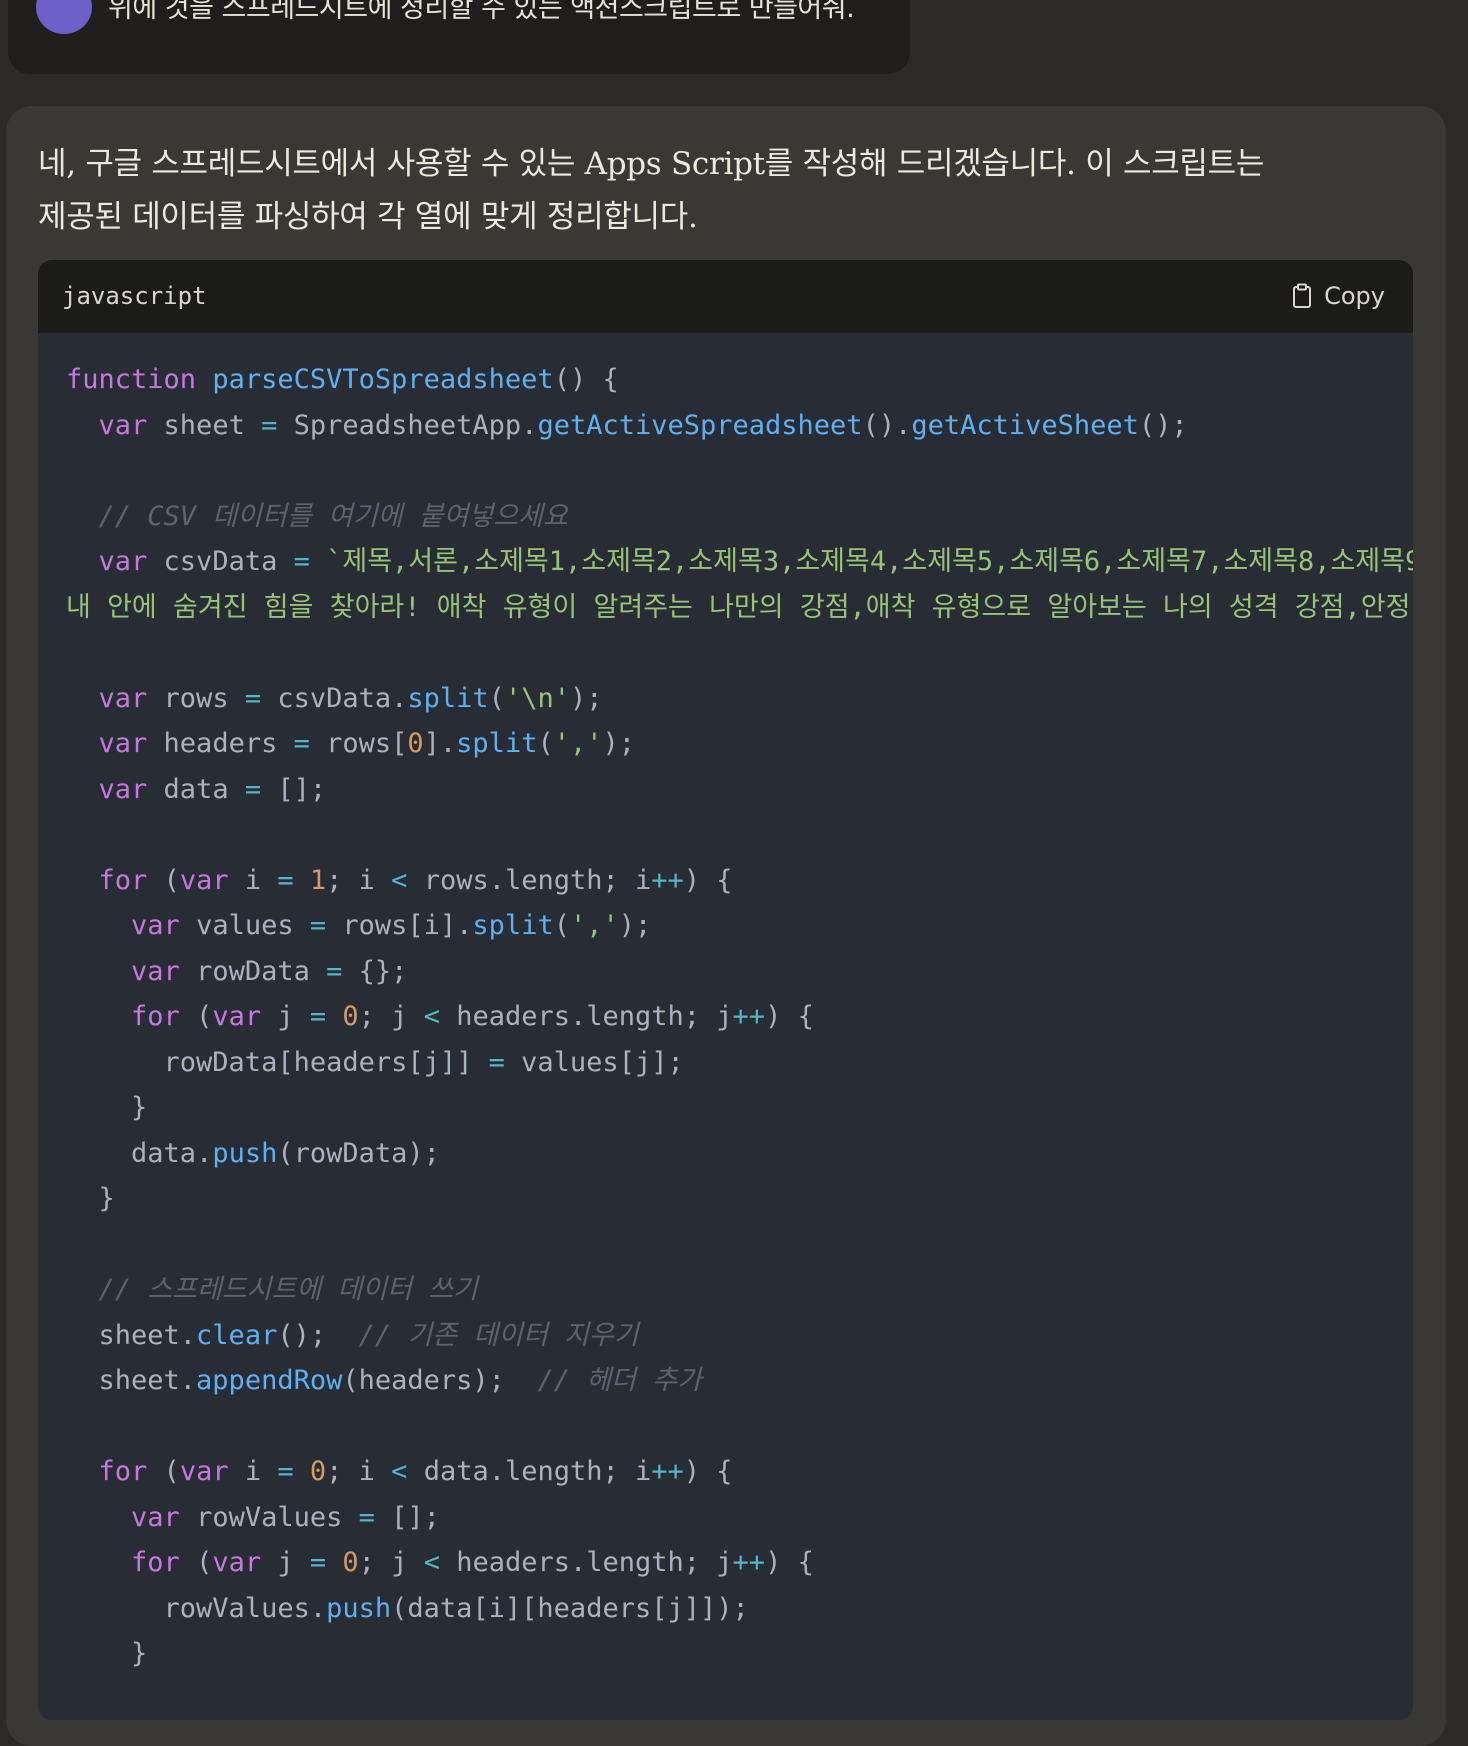  Describe the element at coordinates (739, 1154) in the screenshot. I see `code-line: data.push(rowData);` at that location.